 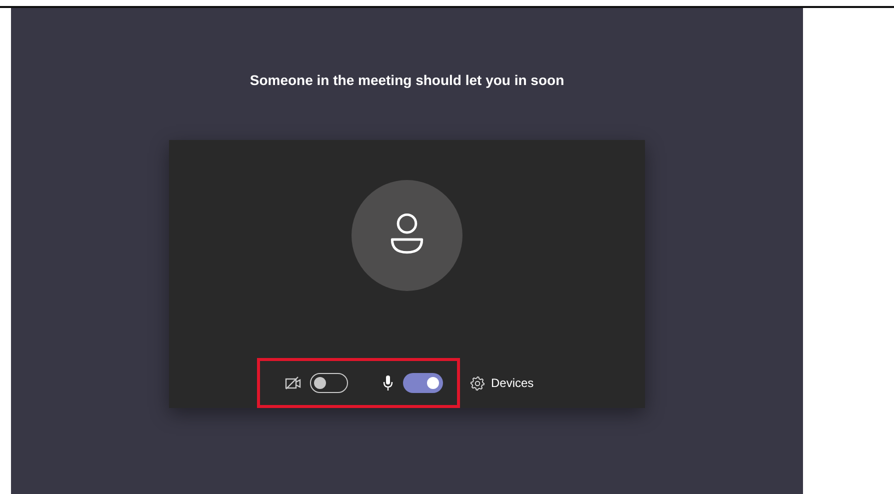 What do you see at coordinates (407, 80) in the screenshot?
I see `lobby-message: Someone in the meeting should let you in soon` at bounding box center [407, 80].